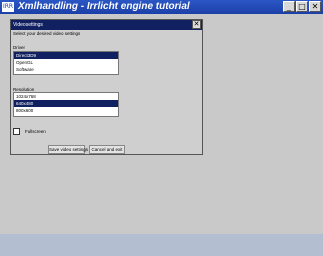 The height and width of the screenshot is (256, 323). What do you see at coordinates (66, 96) in the screenshot?
I see `resolution-item: 1024x768` at bounding box center [66, 96].